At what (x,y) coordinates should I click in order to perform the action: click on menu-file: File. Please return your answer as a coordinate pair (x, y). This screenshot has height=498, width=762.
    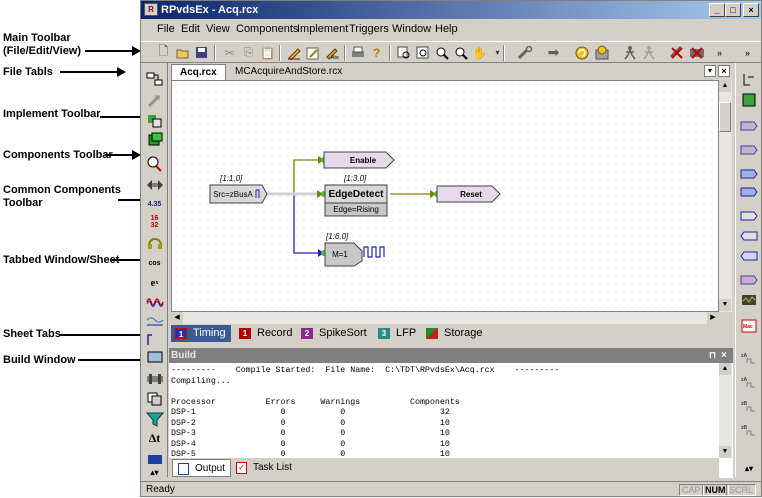
    Looking at the image, I should click on (166, 29).